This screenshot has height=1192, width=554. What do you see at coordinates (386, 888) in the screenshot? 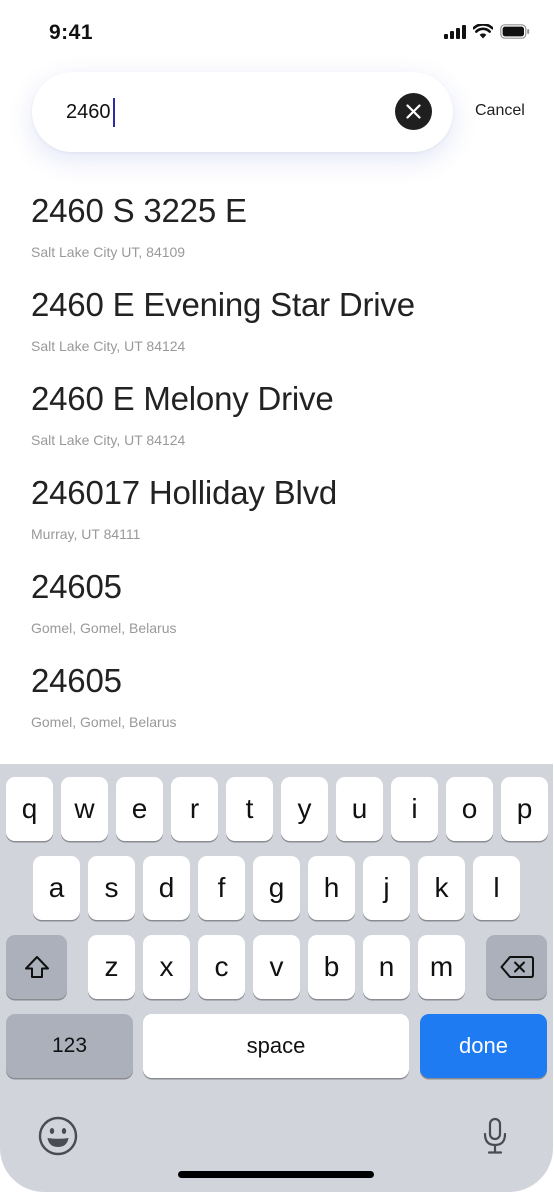
I see `key-j: j` at bounding box center [386, 888].